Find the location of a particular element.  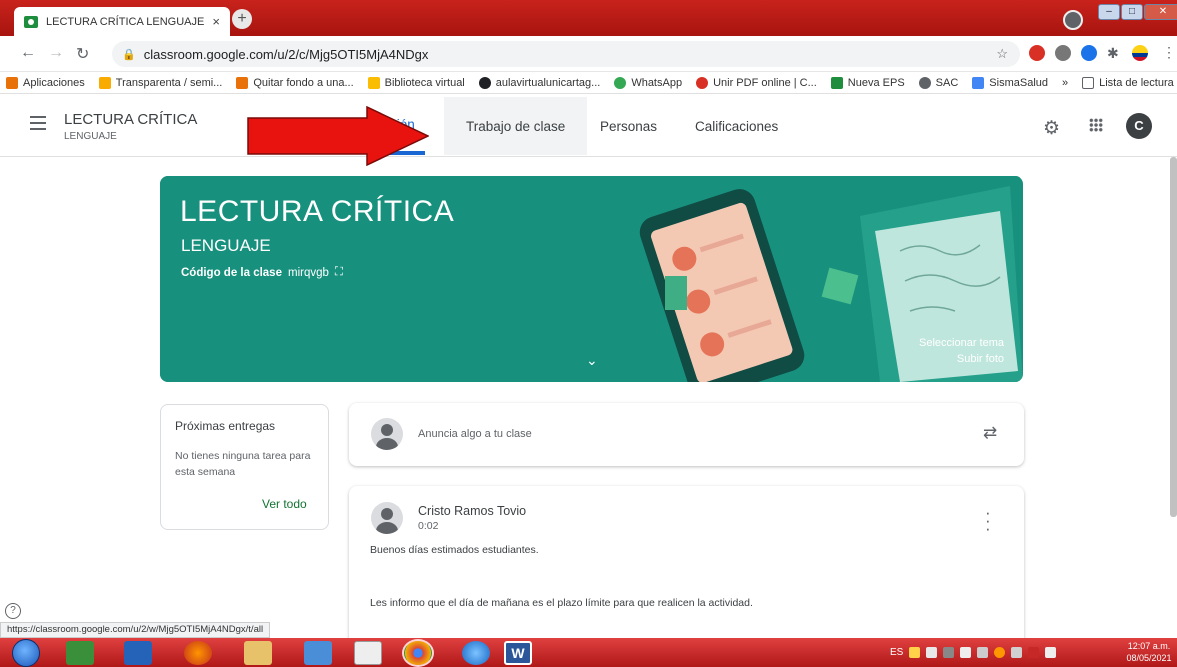

bookmark-item: WhatsApp is located at coordinates (648, 82).